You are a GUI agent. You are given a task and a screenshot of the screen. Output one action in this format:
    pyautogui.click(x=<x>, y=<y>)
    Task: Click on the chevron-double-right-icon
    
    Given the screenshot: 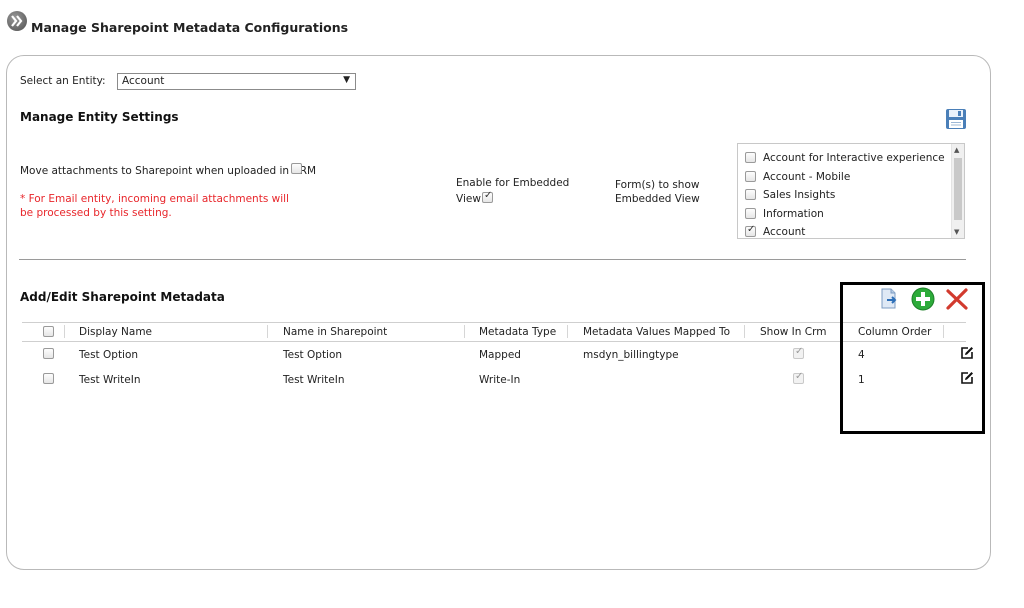 What is the action you would take?
    pyautogui.click(x=17, y=21)
    